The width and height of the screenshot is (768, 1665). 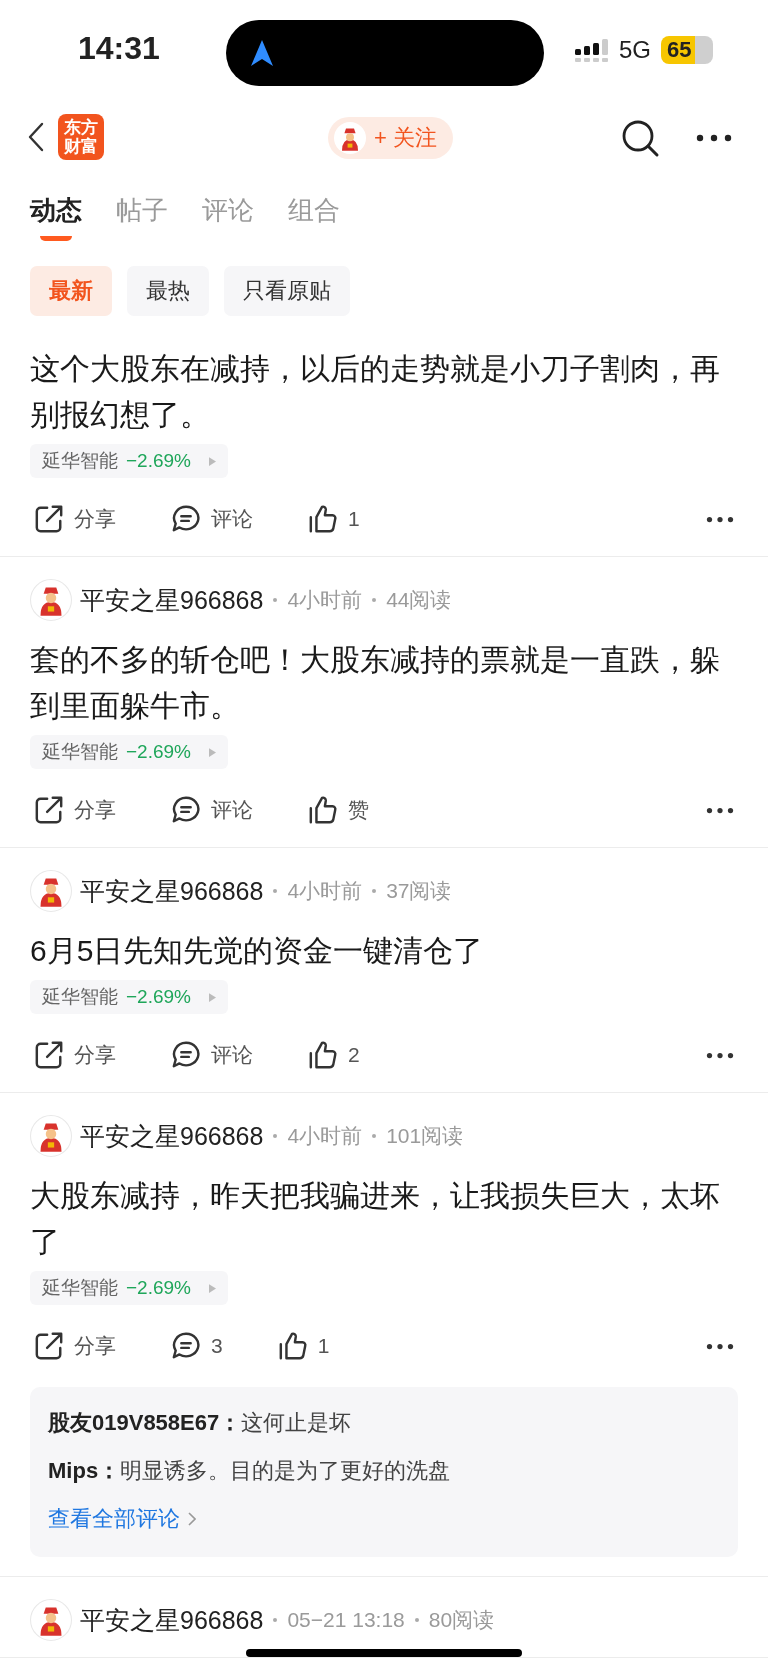 I want to click on filter-chip: 最热, so click(x=168, y=291).